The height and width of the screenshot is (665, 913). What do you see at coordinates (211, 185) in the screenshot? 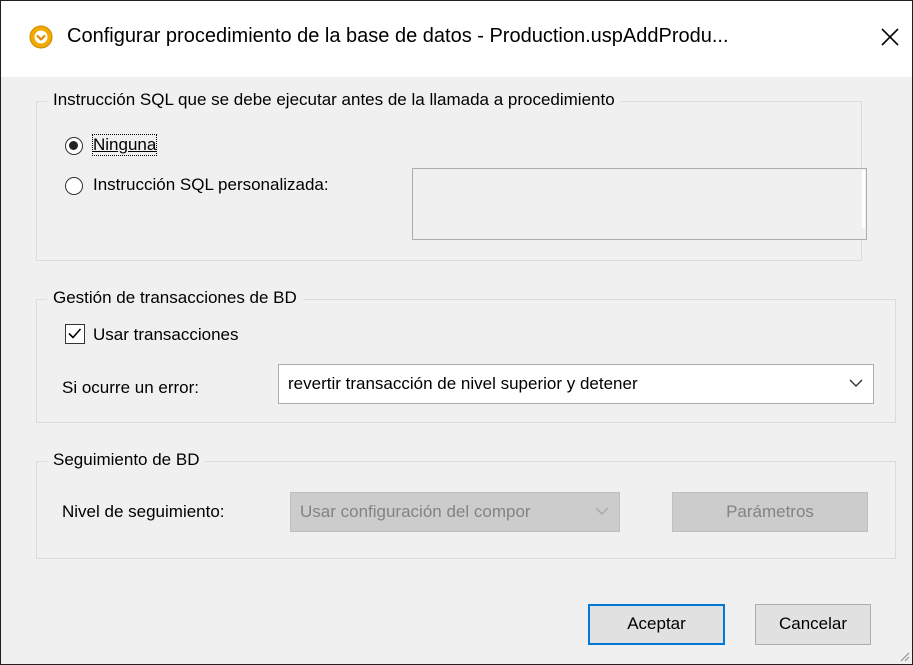
I see `radio-custom-sql-label: Instrucción SQL personalizada:` at bounding box center [211, 185].